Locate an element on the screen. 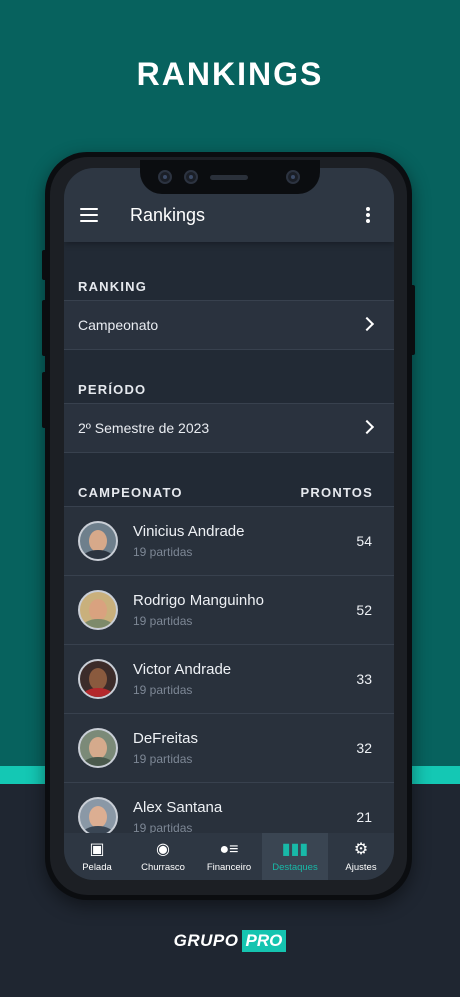 The width and height of the screenshot is (460, 997). tab-churrasco: ◉ Churrasco is located at coordinates (163, 856).